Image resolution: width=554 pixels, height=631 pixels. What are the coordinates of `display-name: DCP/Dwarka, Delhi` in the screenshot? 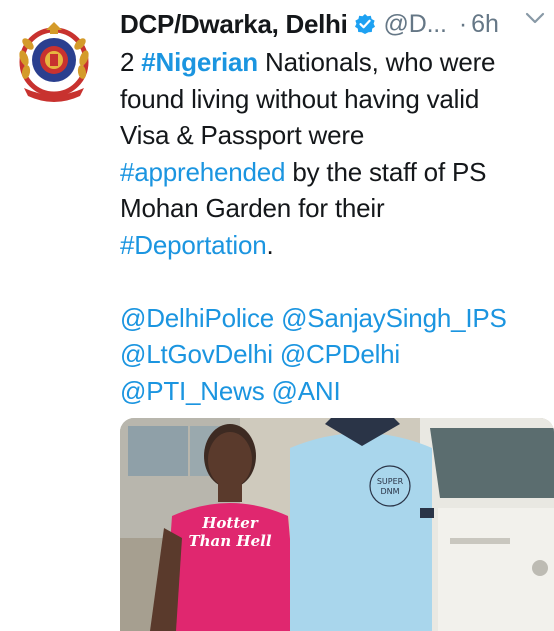 It's located at (234, 24).